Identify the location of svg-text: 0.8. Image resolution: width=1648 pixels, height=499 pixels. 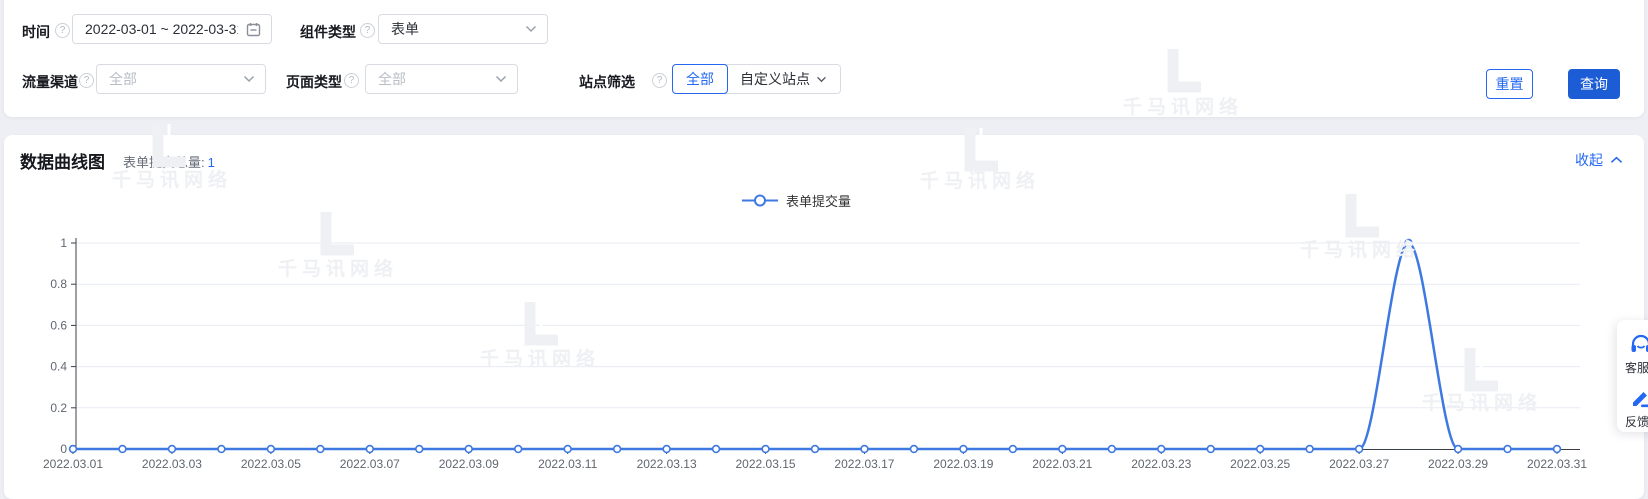
(58, 284).